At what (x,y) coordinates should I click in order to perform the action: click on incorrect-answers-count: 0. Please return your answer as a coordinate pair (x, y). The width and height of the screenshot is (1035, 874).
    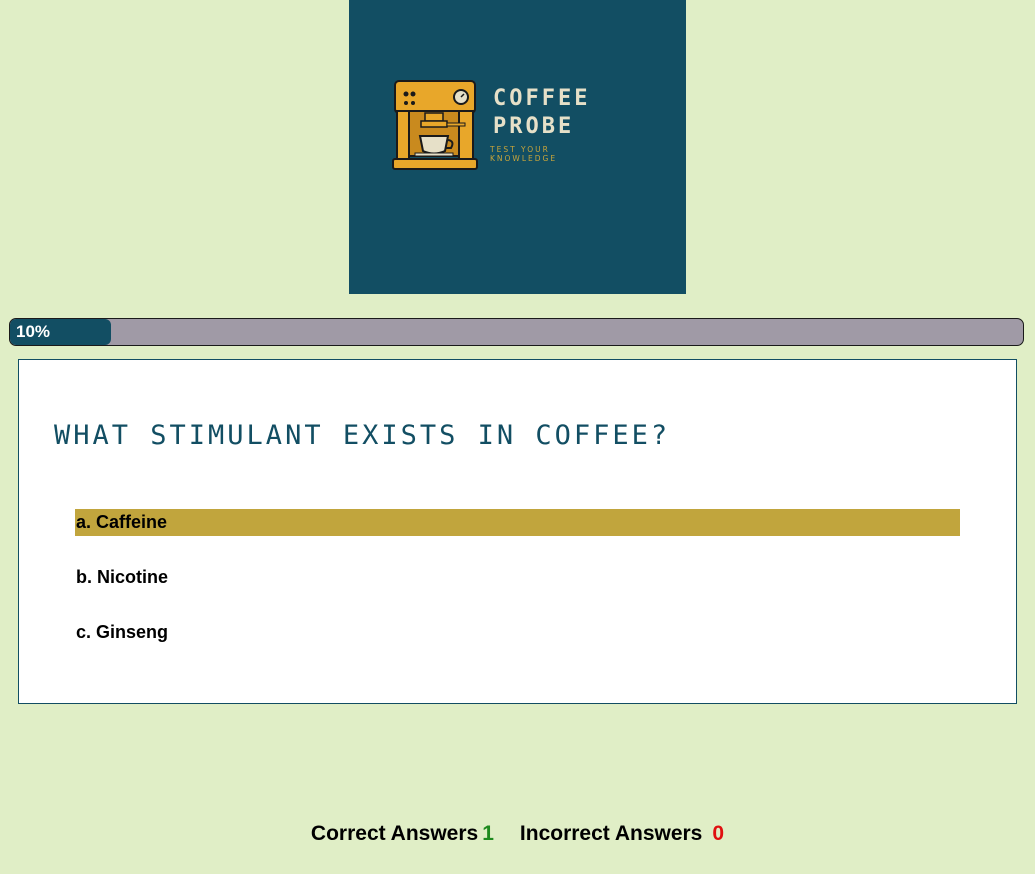
    Looking at the image, I should click on (718, 833).